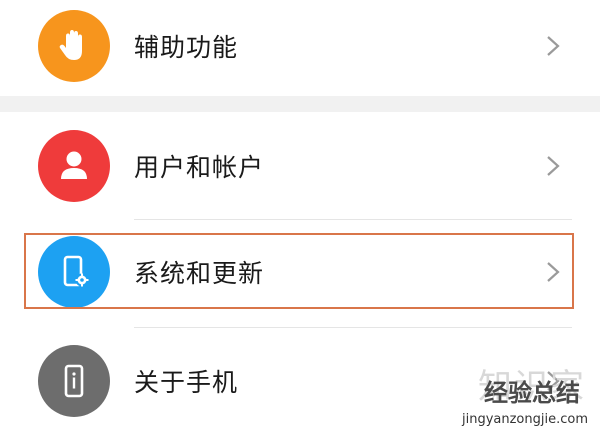 This screenshot has width=600, height=433. What do you see at coordinates (353, 327) in the screenshot?
I see `list-divider` at bounding box center [353, 327].